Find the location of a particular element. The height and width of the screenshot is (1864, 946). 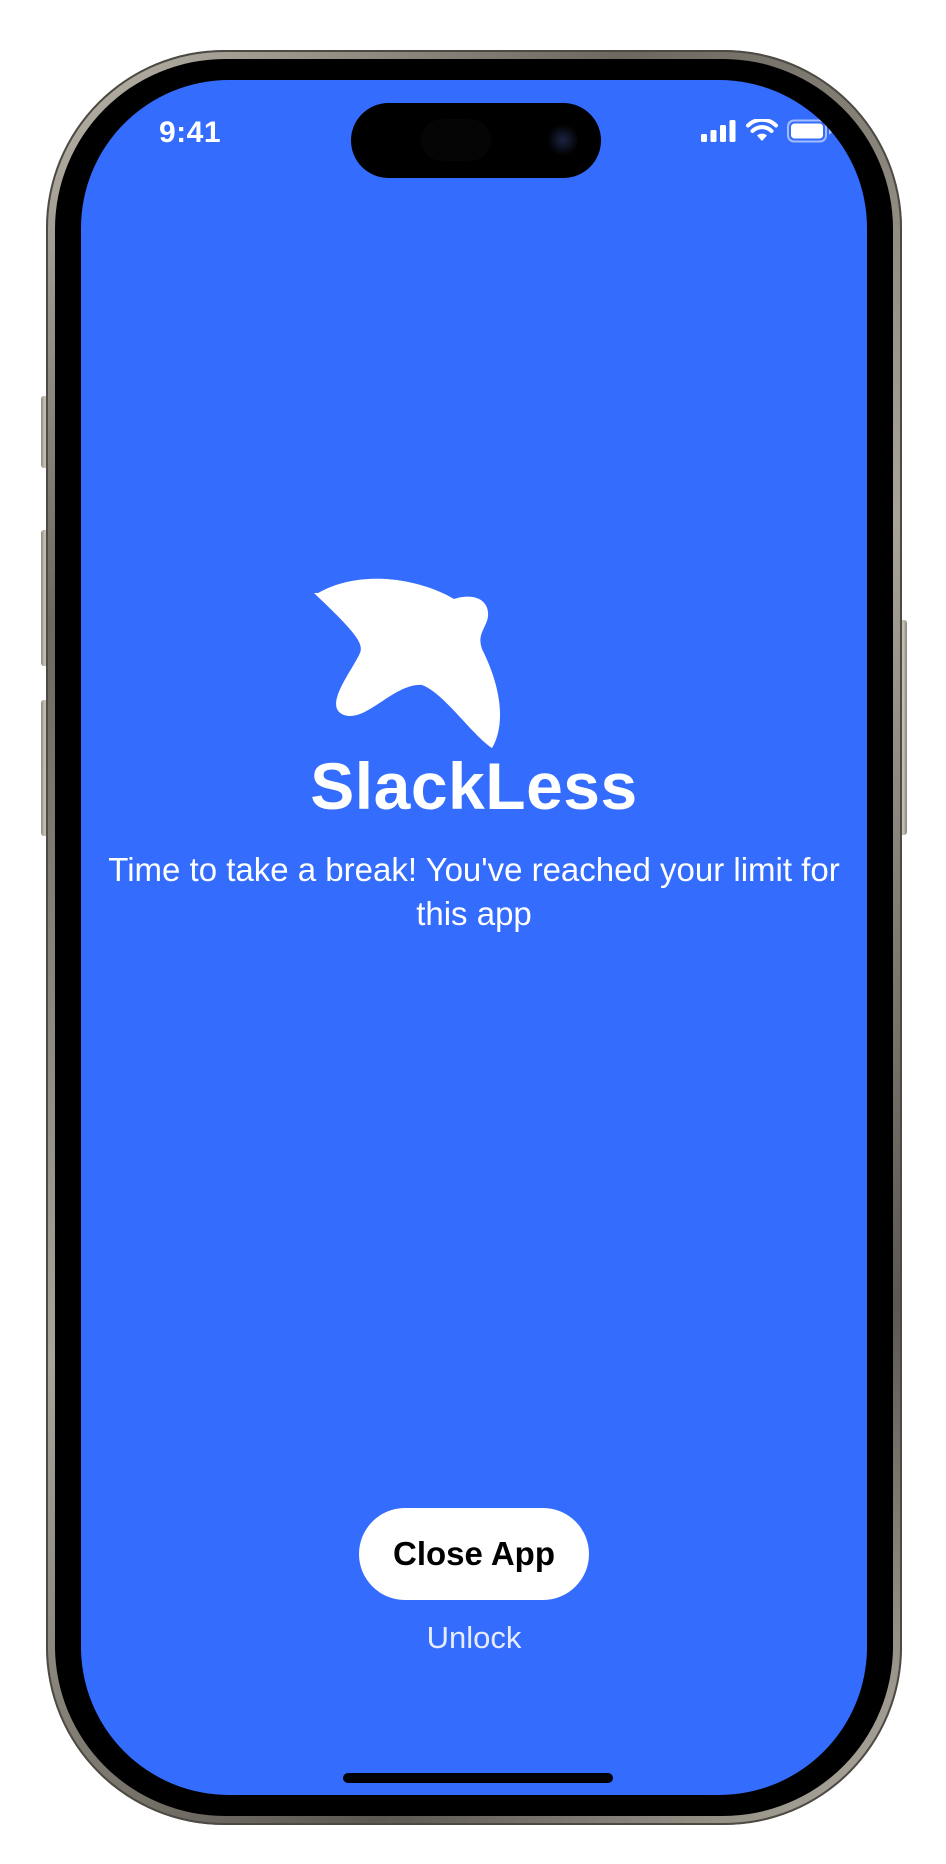

cellular-signal-icon is located at coordinates (719, 133).